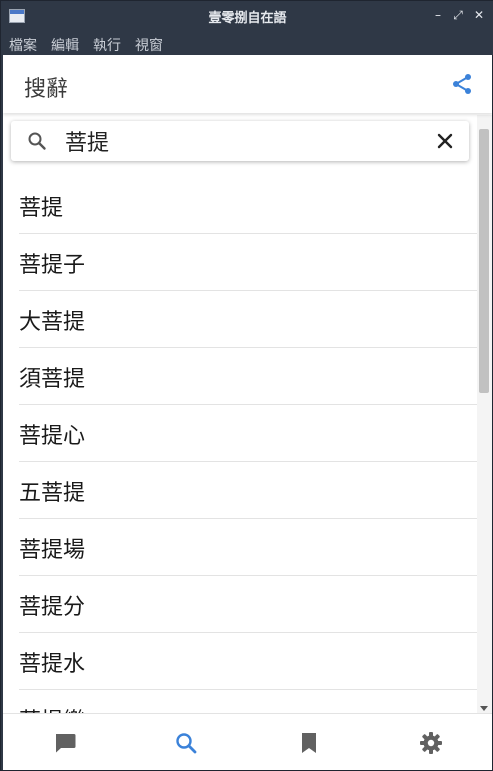 The image size is (493, 771). What do you see at coordinates (484, 261) in the screenshot?
I see `scroll-thumb` at bounding box center [484, 261].